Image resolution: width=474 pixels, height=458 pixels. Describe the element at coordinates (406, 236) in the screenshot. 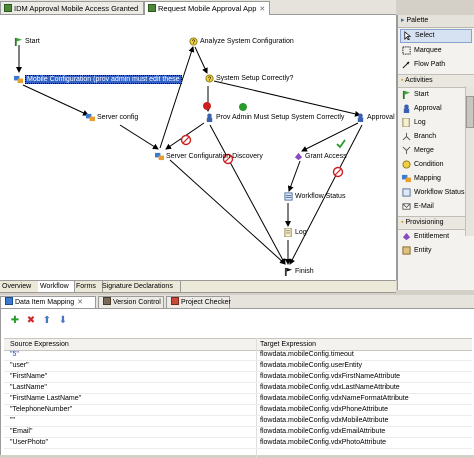

I see `entitlement-icon` at that location.